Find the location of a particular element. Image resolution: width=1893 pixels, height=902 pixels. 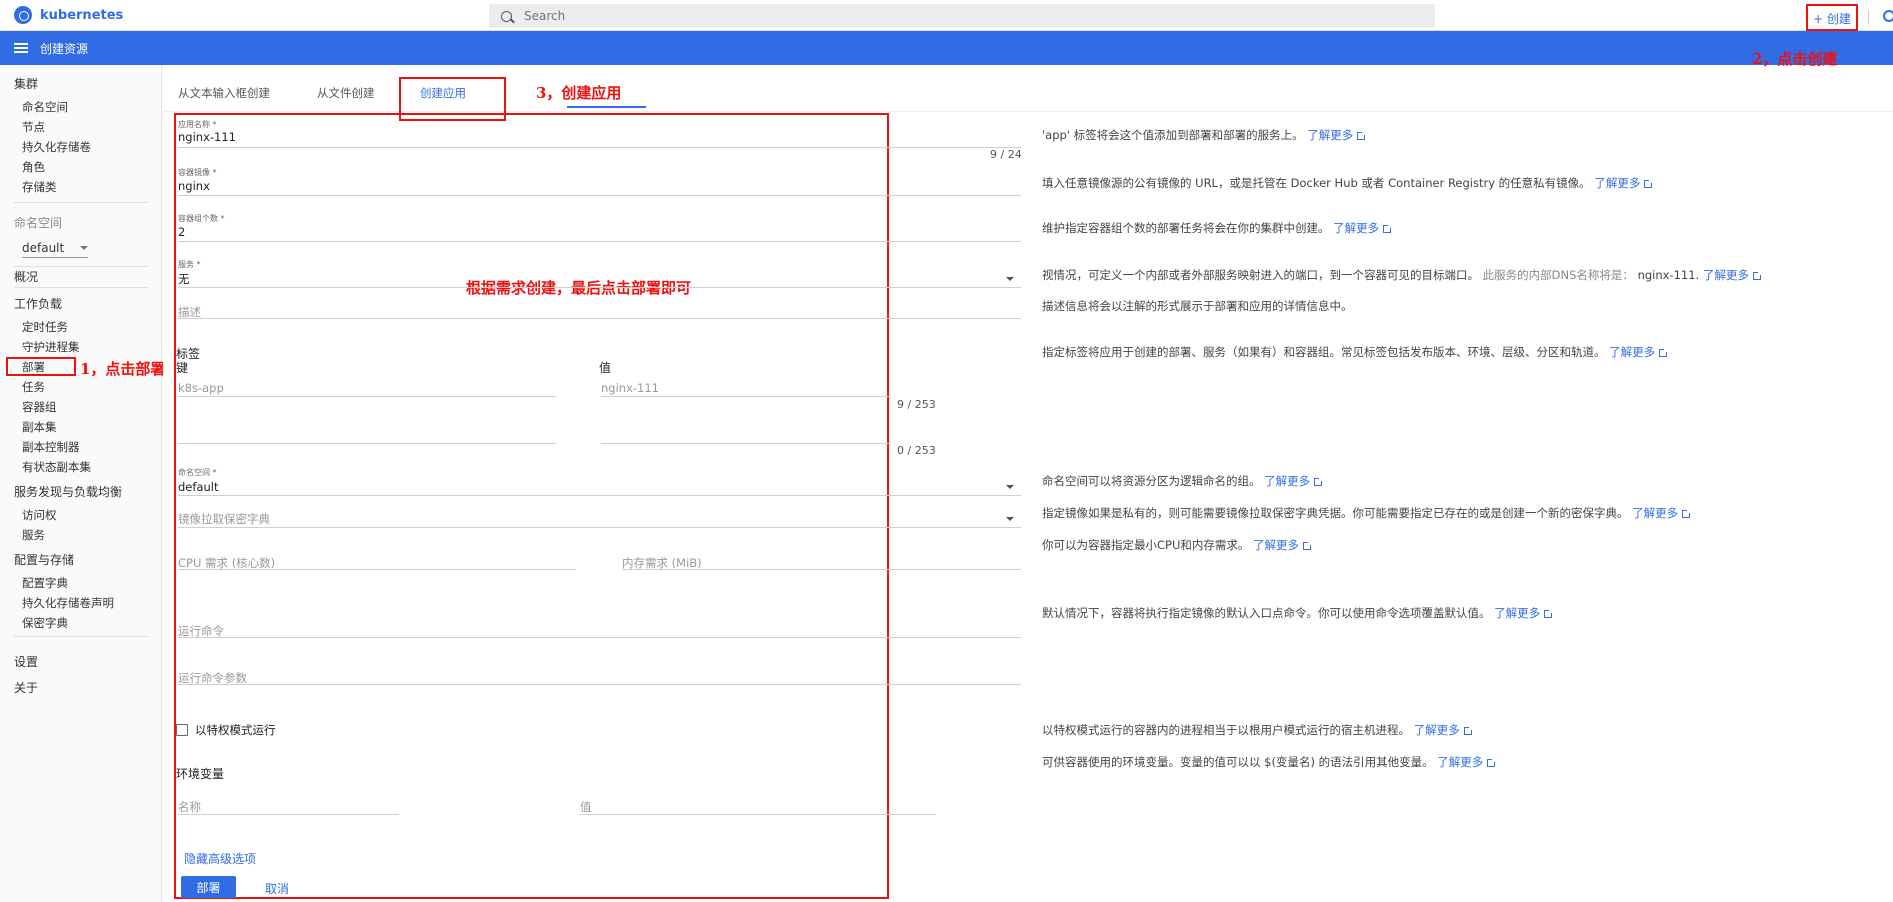

page-title: 创建资源 is located at coordinates (64, 48).